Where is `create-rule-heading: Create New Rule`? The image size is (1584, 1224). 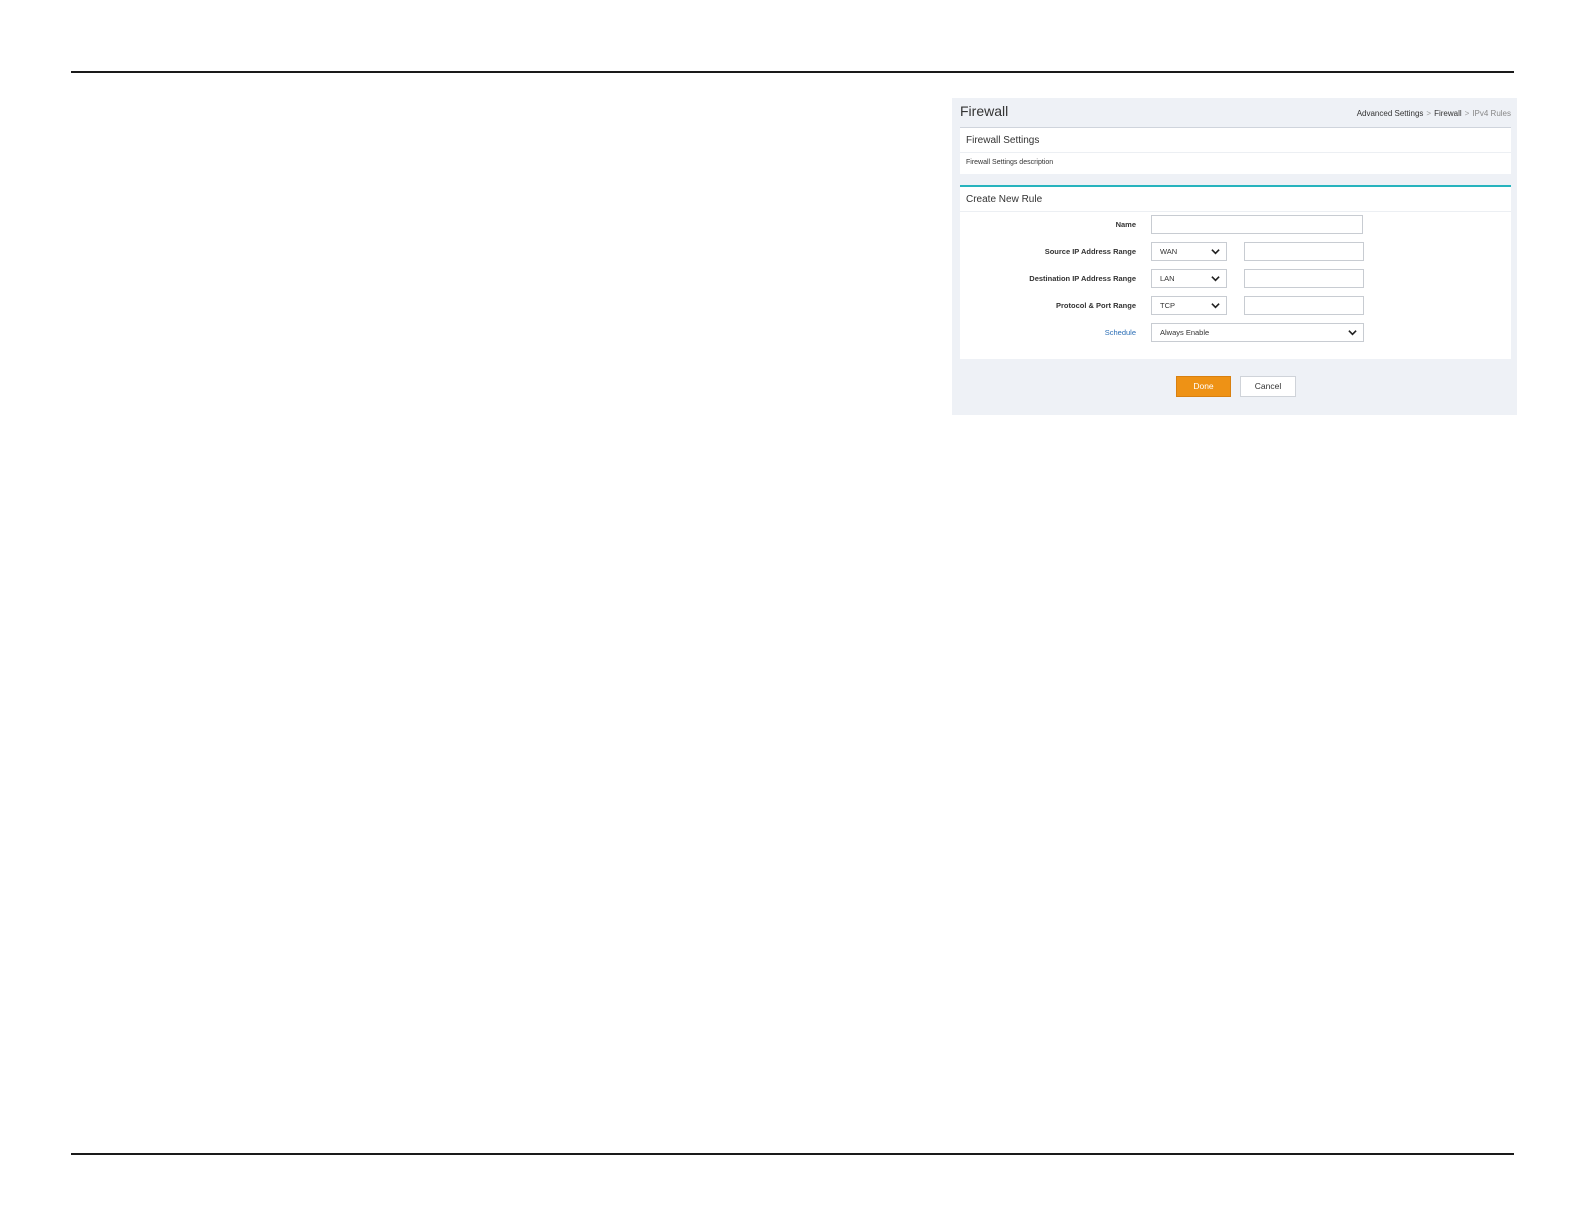 create-rule-heading: Create New Rule is located at coordinates (1235, 199).